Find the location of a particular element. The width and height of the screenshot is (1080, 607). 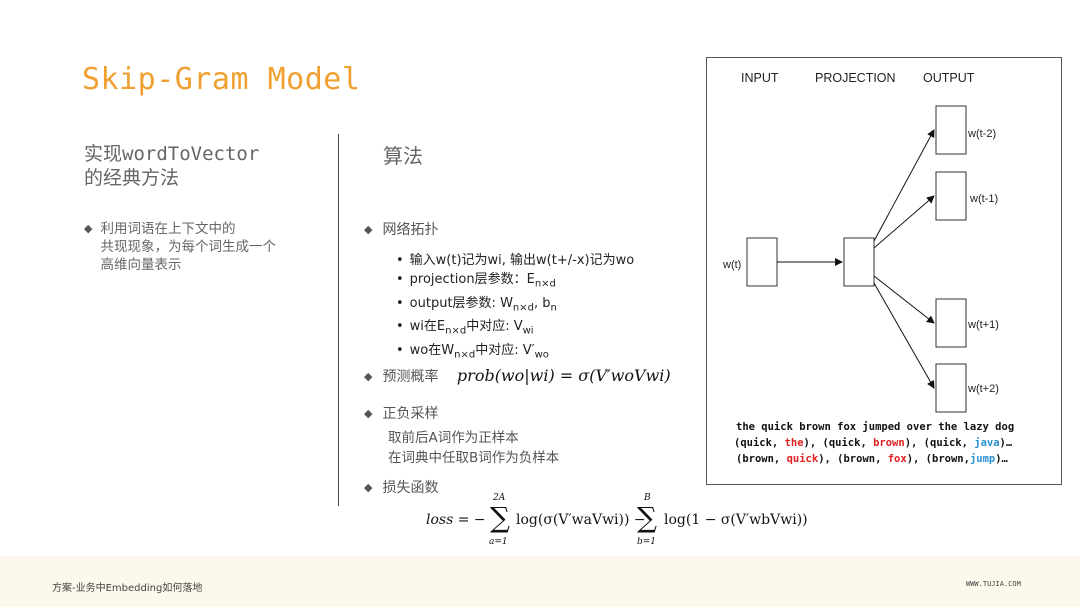

topology-section: ◆ 网络拓扑 is located at coordinates (401, 229).